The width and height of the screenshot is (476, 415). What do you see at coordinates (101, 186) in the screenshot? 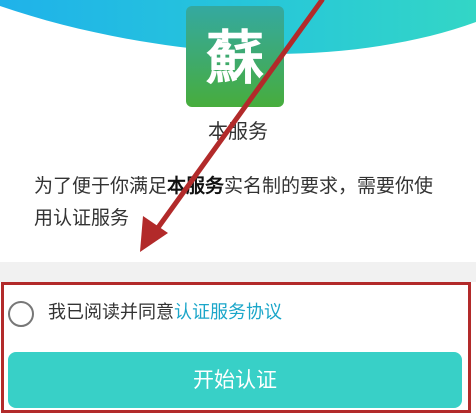
I see `description-before: 为了便于你满足` at bounding box center [101, 186].